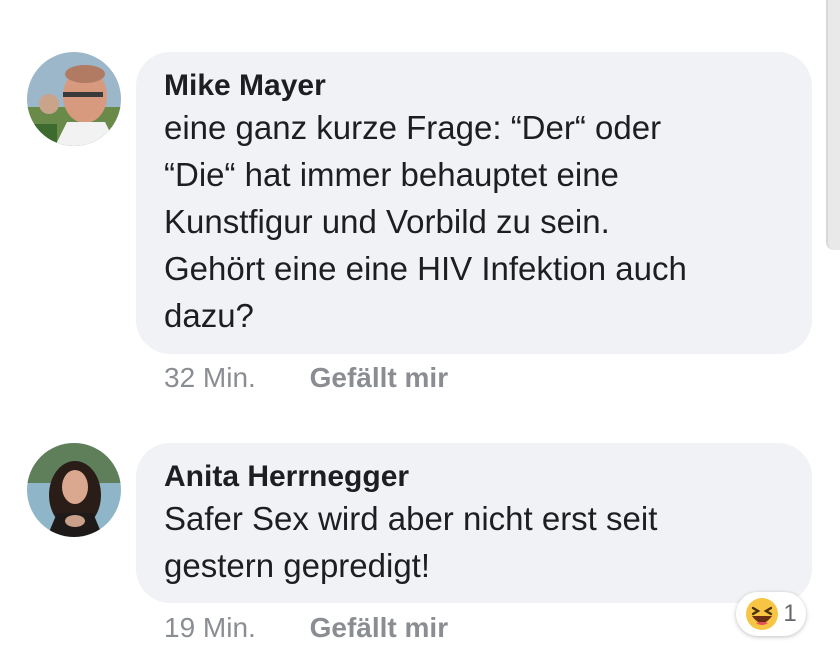  What do you see at coordinates (210, 377) in the screenshot?
I see `comment-timestamp: 32 Min.` at bounding box center [210, 377].